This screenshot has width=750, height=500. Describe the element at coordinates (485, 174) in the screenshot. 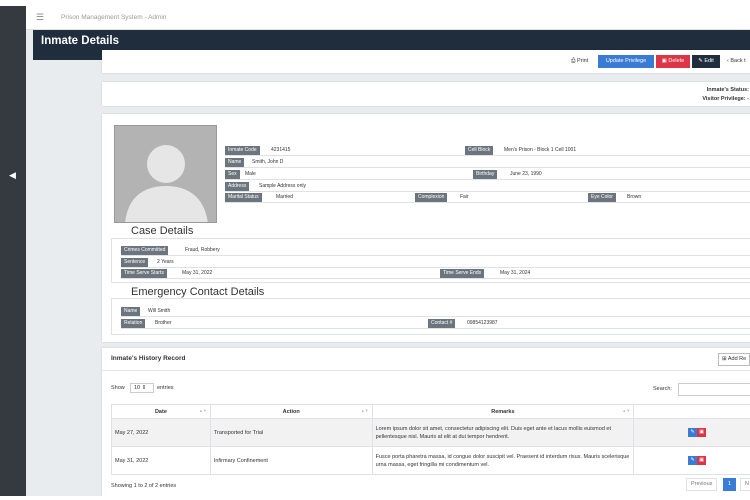

I see `birthday-label: Birthday` at that location.